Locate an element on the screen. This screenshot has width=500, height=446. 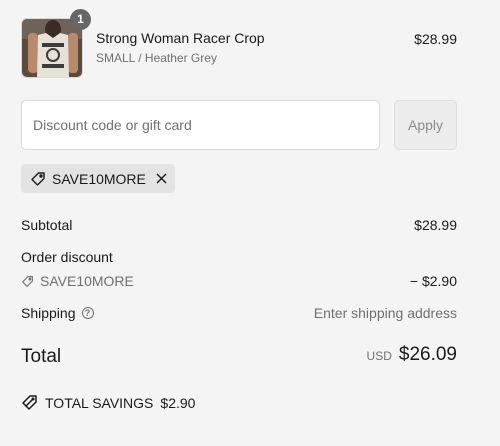
product-price: $28.99 is located at coordinates (435, 39).